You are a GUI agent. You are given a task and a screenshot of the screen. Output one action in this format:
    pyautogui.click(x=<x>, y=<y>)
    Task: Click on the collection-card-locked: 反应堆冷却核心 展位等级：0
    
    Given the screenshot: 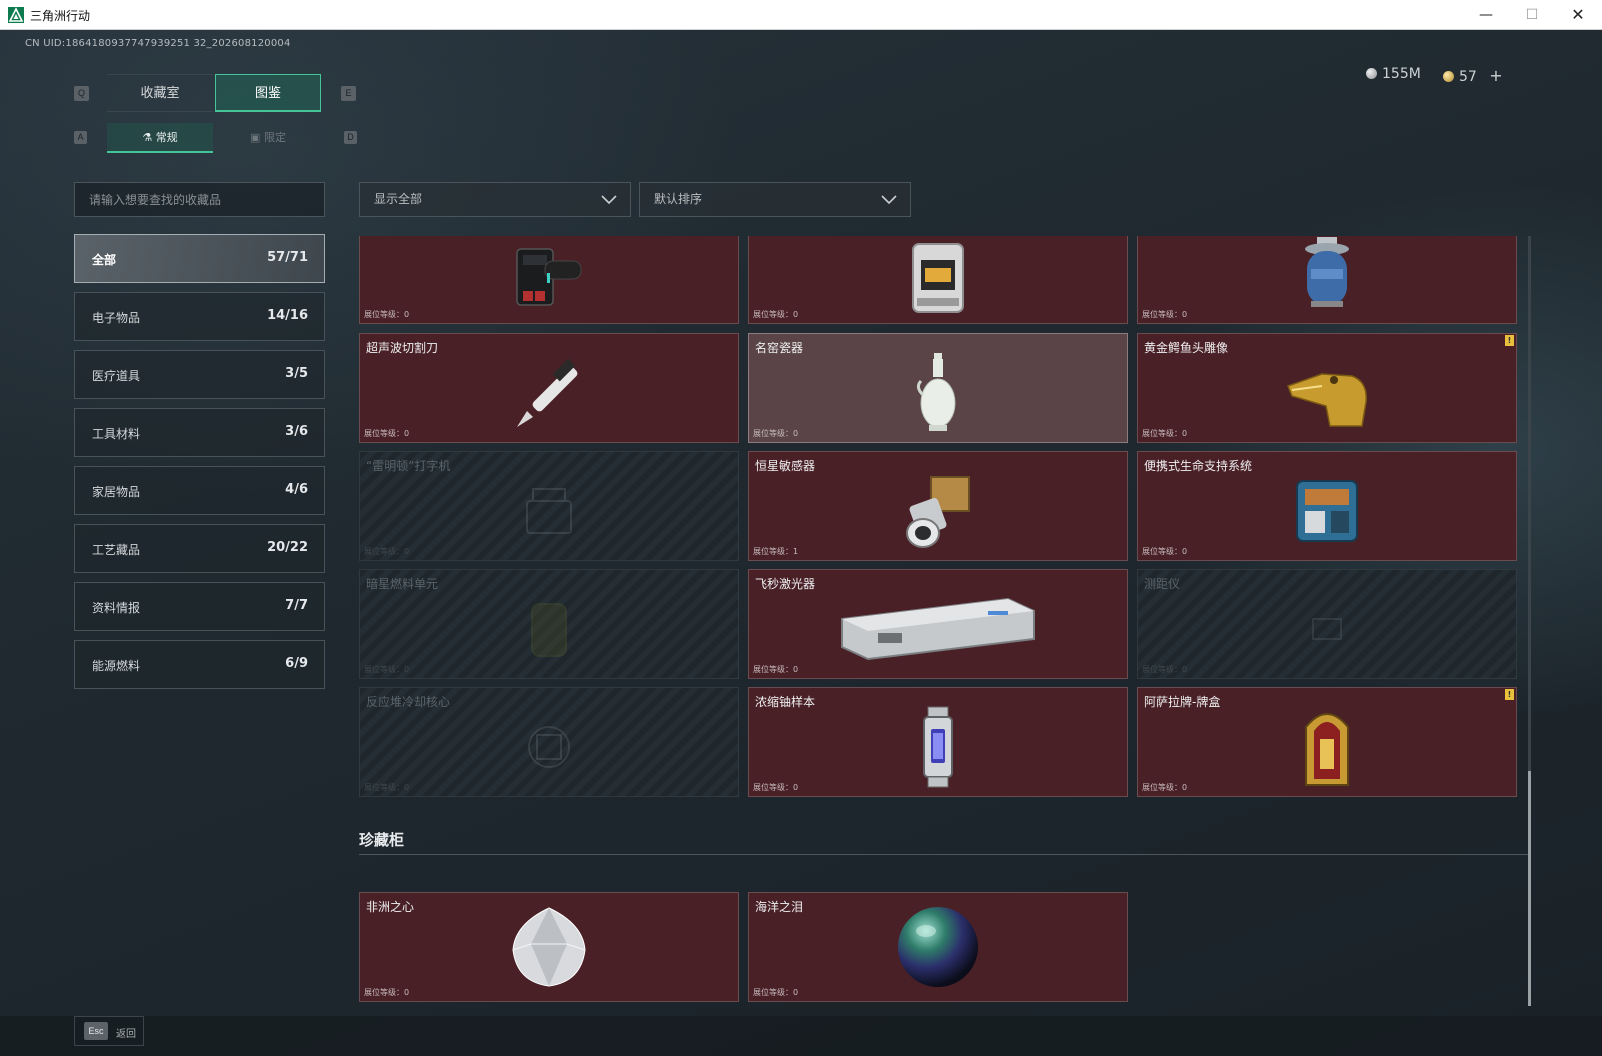 What is the action you would take?
    pyautogui.click(x=549, y=742)
    